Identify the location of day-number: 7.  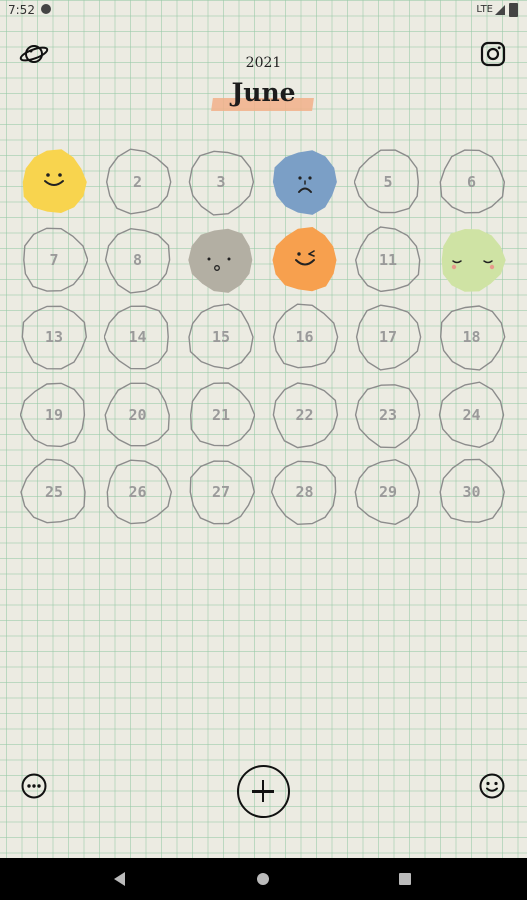
(54, 259).